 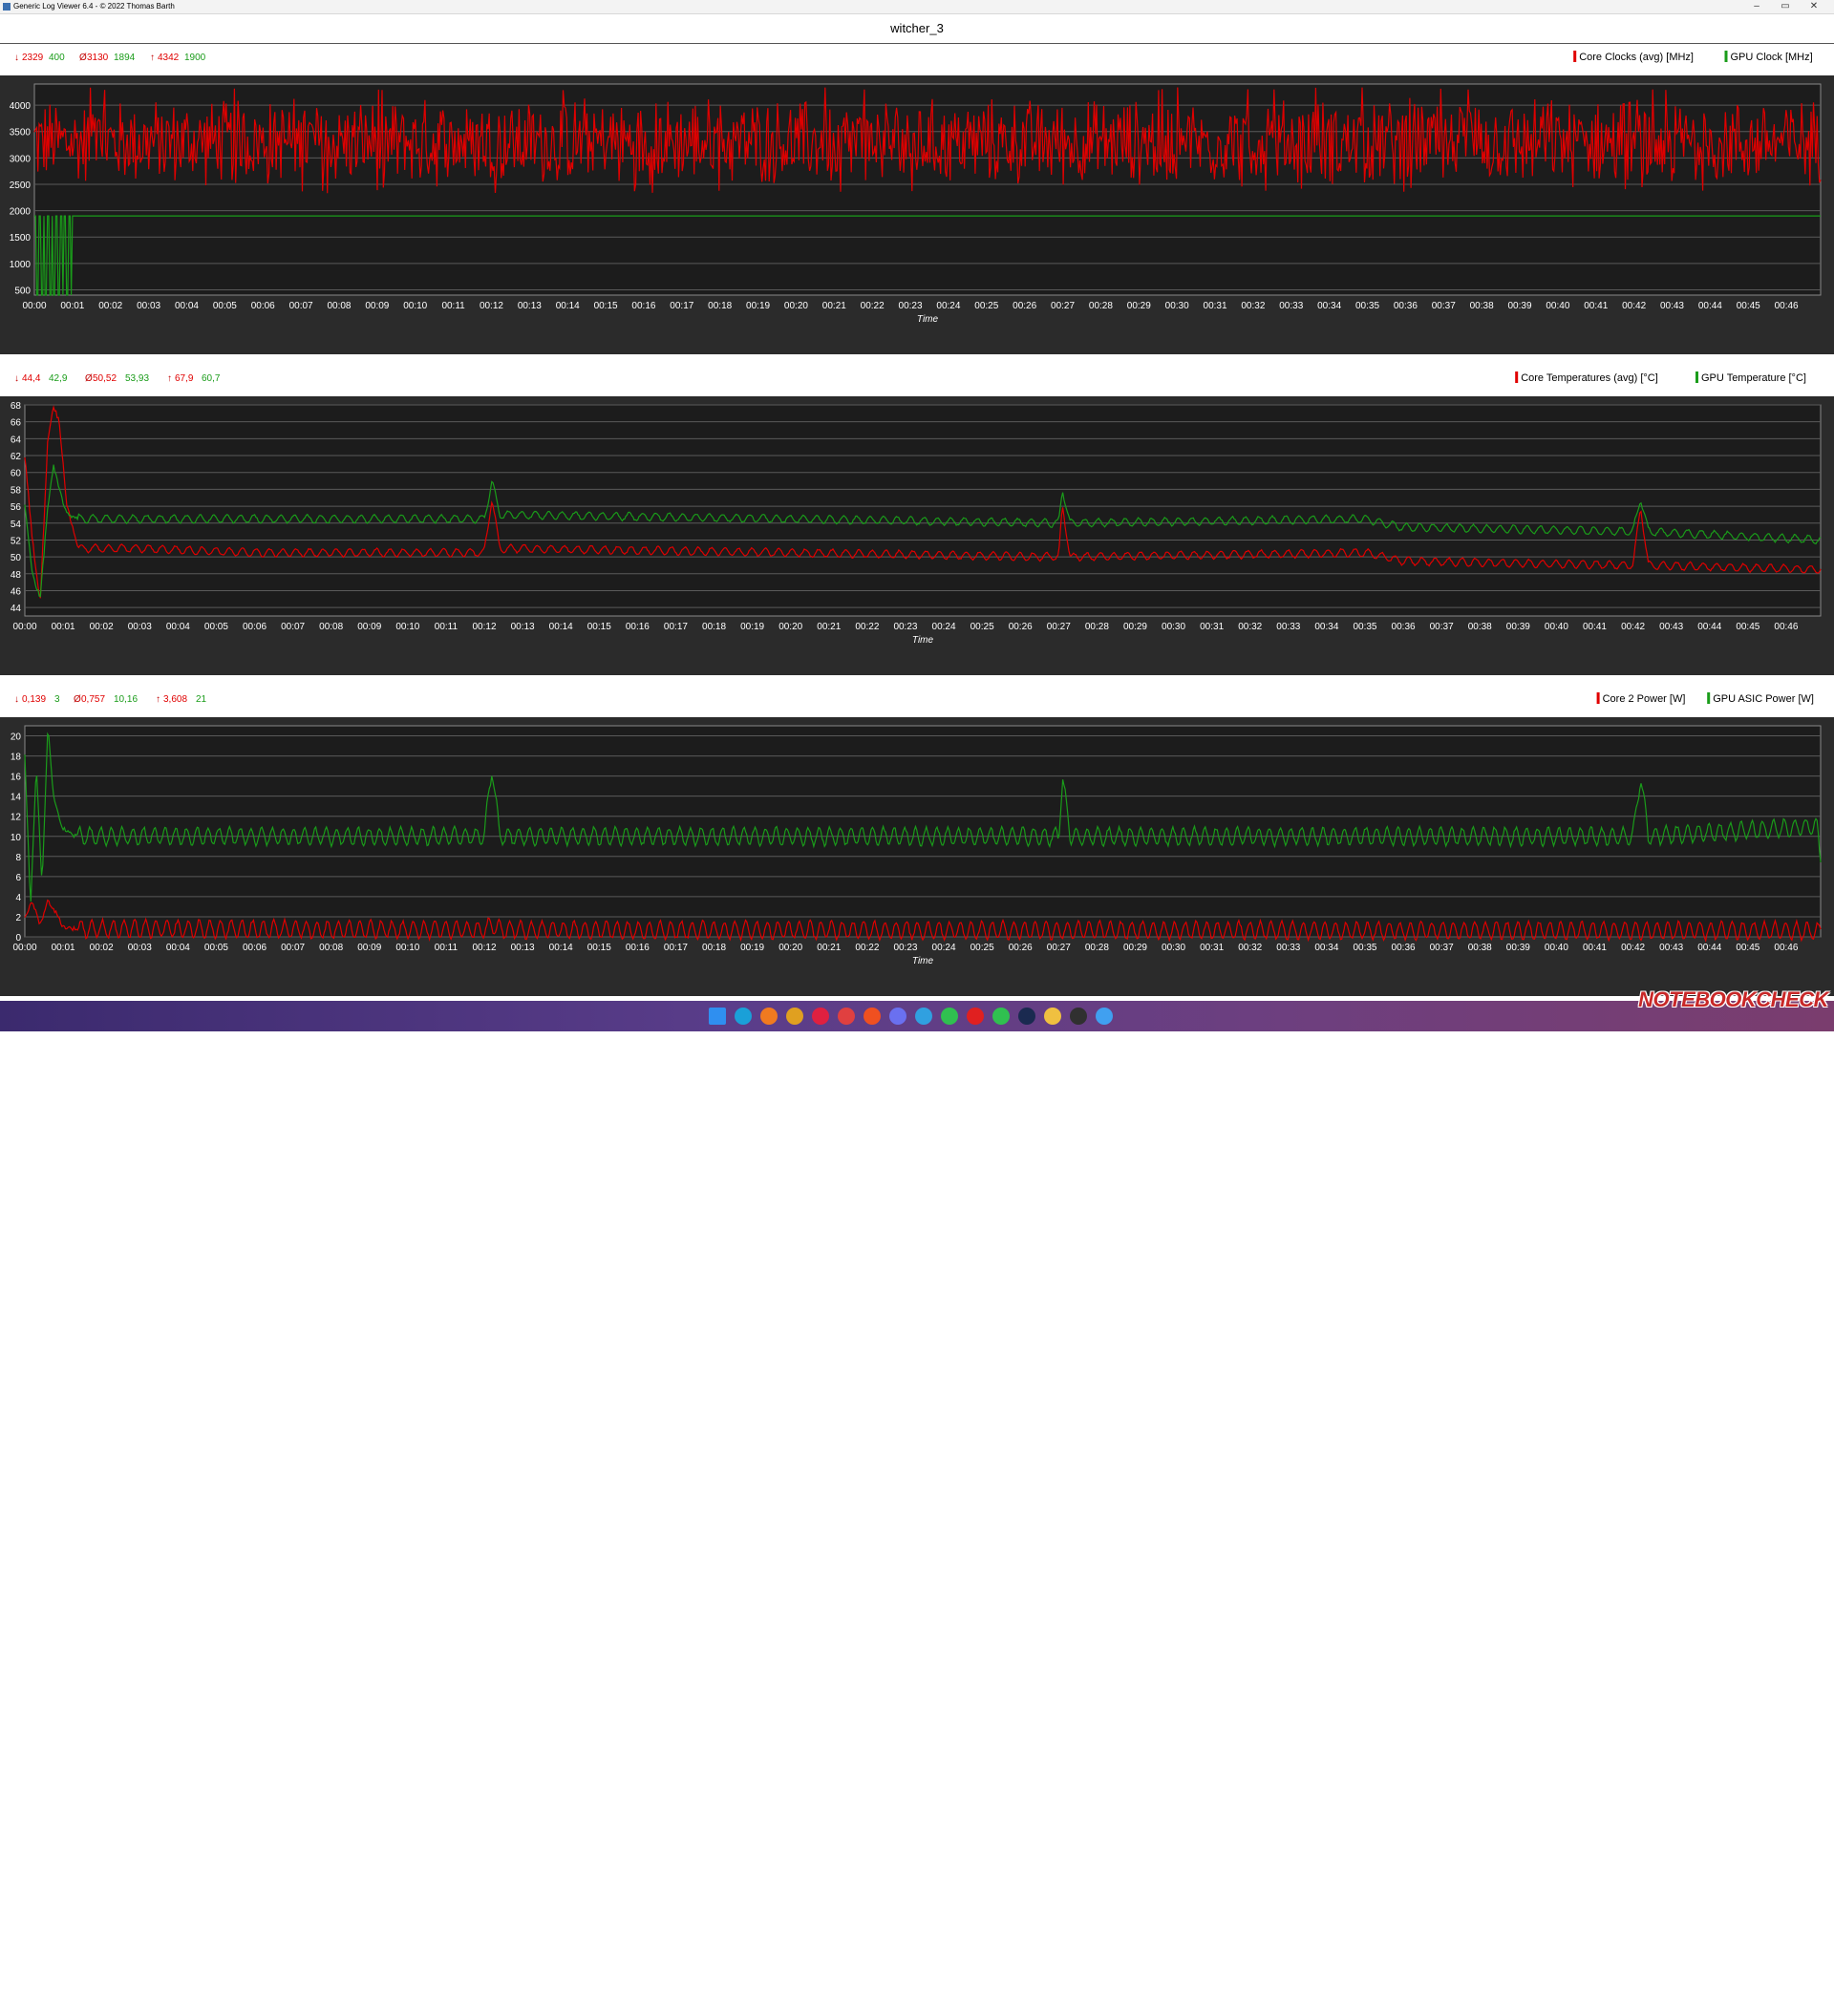 What do you see at coordinates (158, 699) in the screenshot?
I see `stat-max-symbol: ↑` at bounding box center [158, 699].